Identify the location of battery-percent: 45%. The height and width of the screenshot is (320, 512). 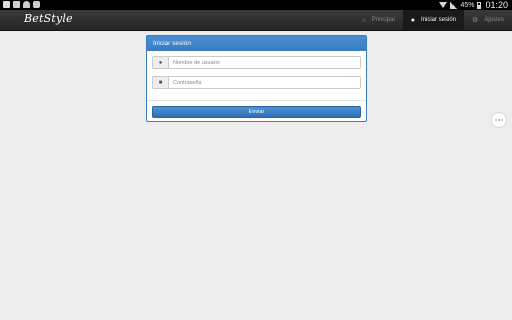
(467, 5).